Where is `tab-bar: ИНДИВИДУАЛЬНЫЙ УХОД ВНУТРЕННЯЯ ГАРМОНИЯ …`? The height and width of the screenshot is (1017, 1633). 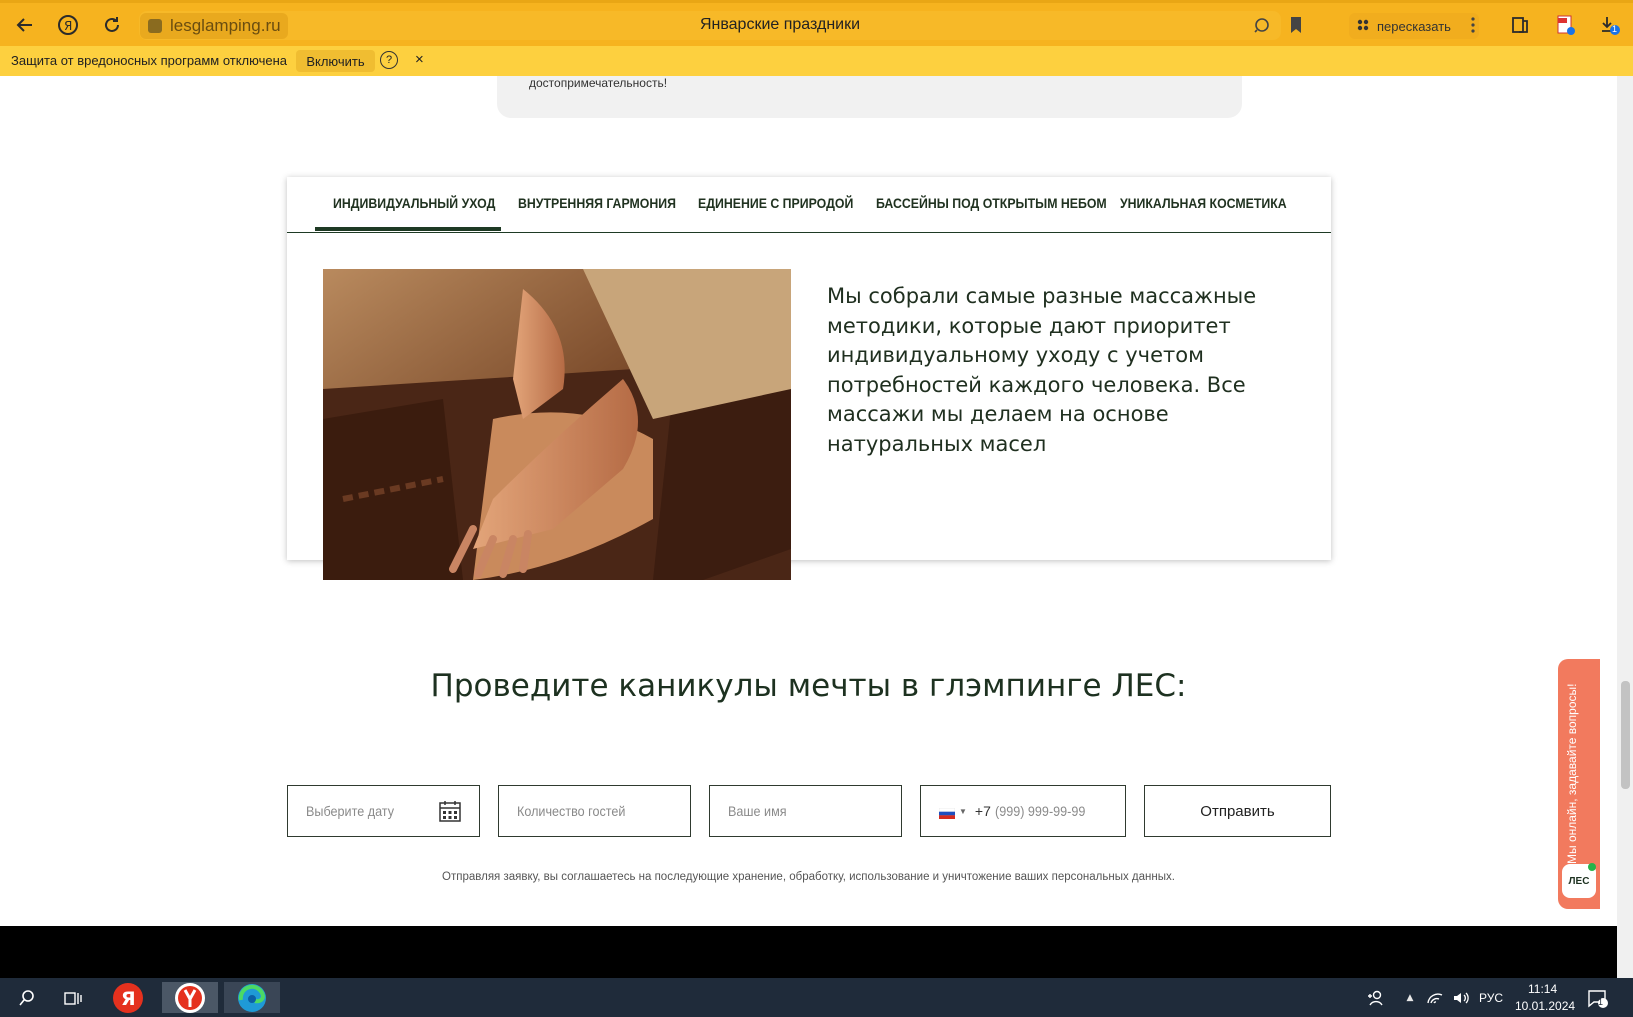 tab-bar: ИНДИВИДУАЛЬНЫЙ УХОД ВНУТРЕННЯЯ ГАРМОНИЯ … is located at coordinates (809, 205).